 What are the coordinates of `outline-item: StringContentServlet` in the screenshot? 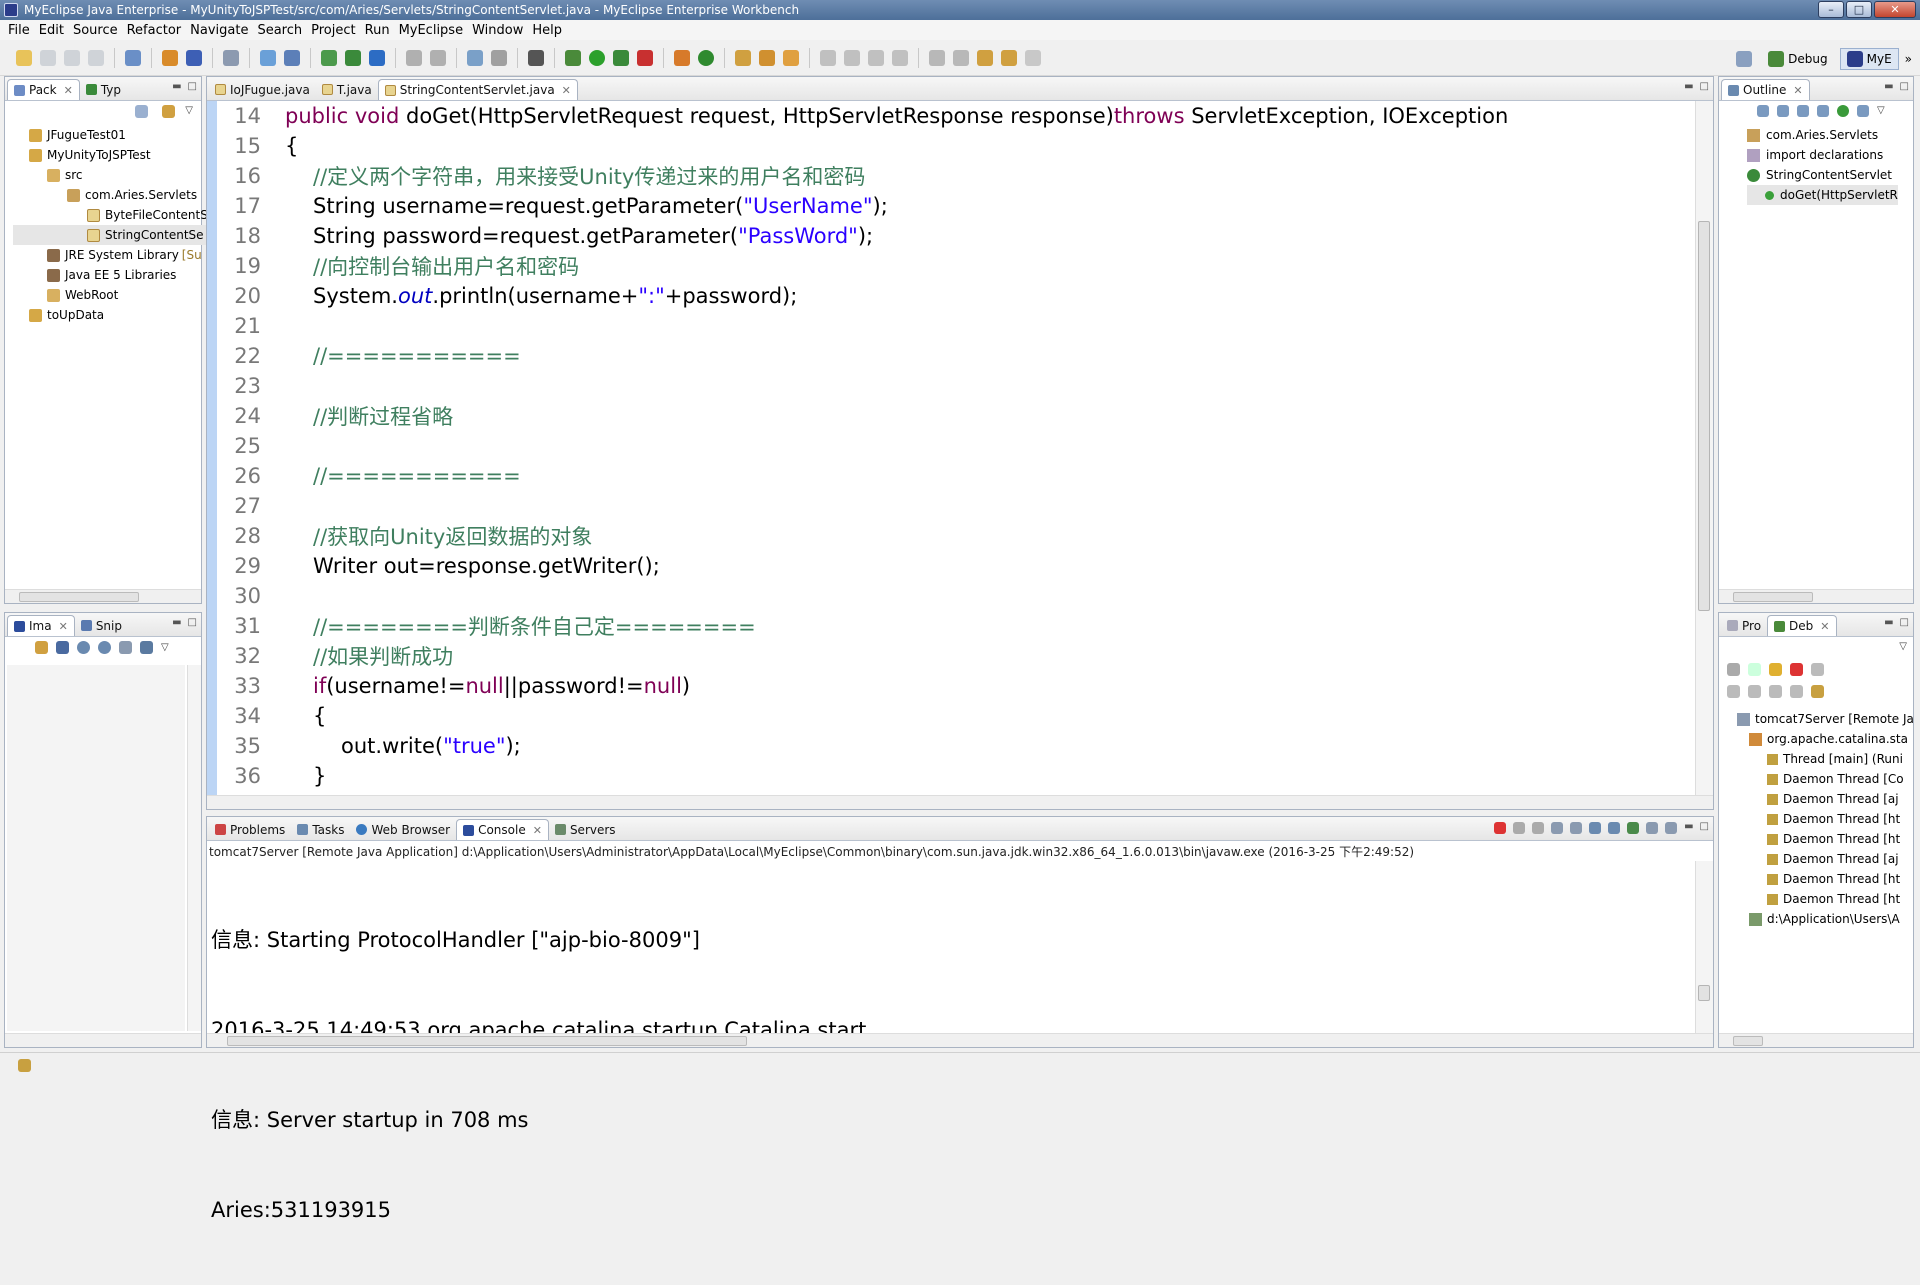 It's located at (1822, 175).